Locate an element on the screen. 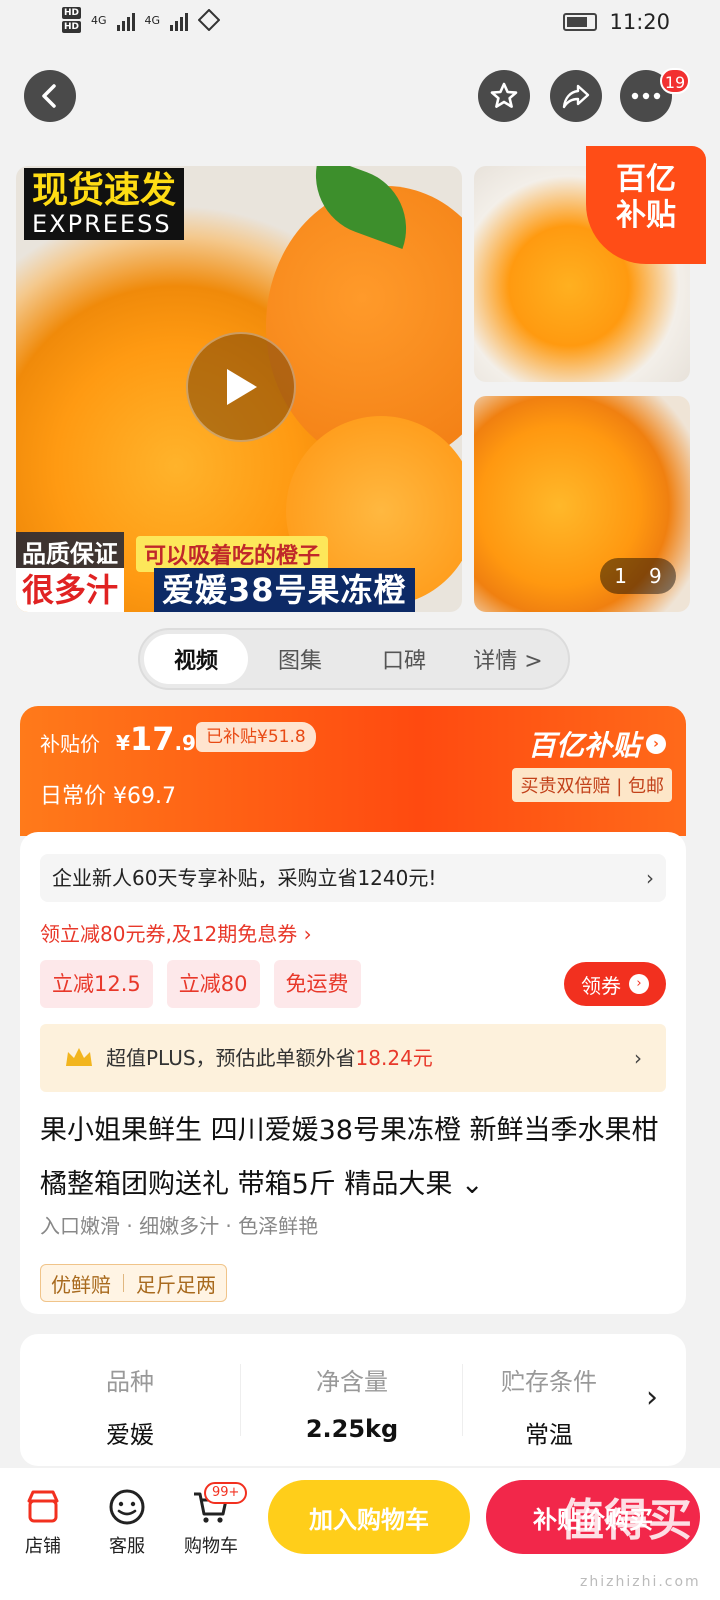 This screenshot has height=1600, width=720. subsidy-price: ¥17.9 is located at coordinates (156, 739).